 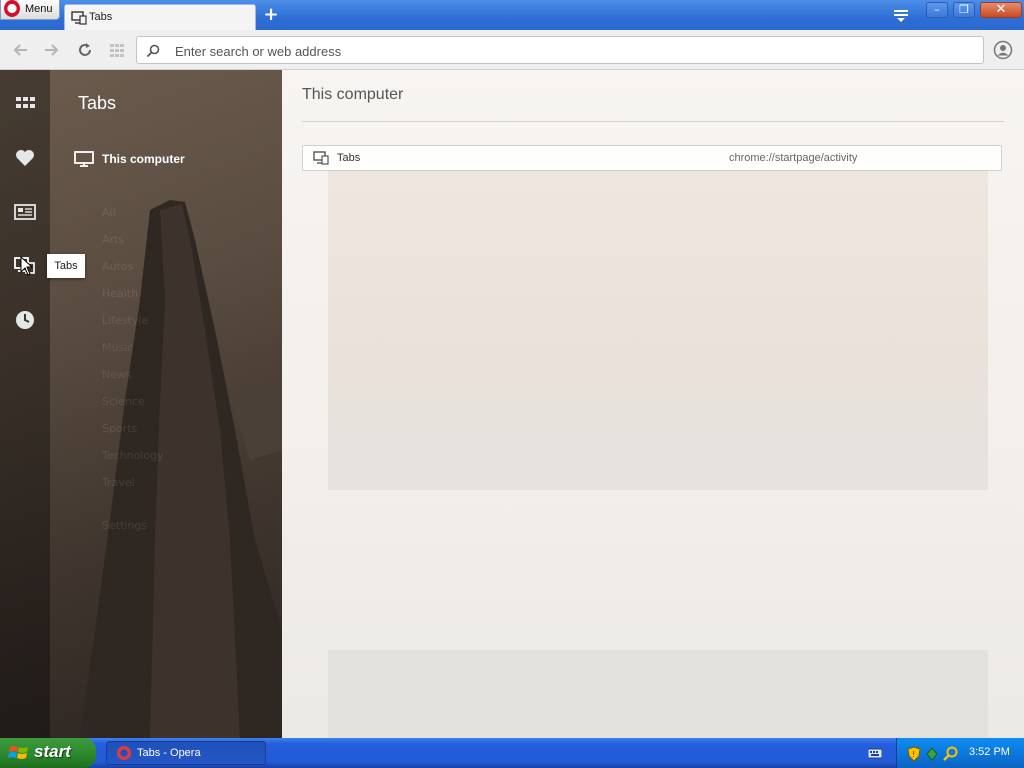 What do you see at coordinates (125, 320) in the screenshot?
I see `faded-item: Lifestyle` at bounding box center [125, 320].